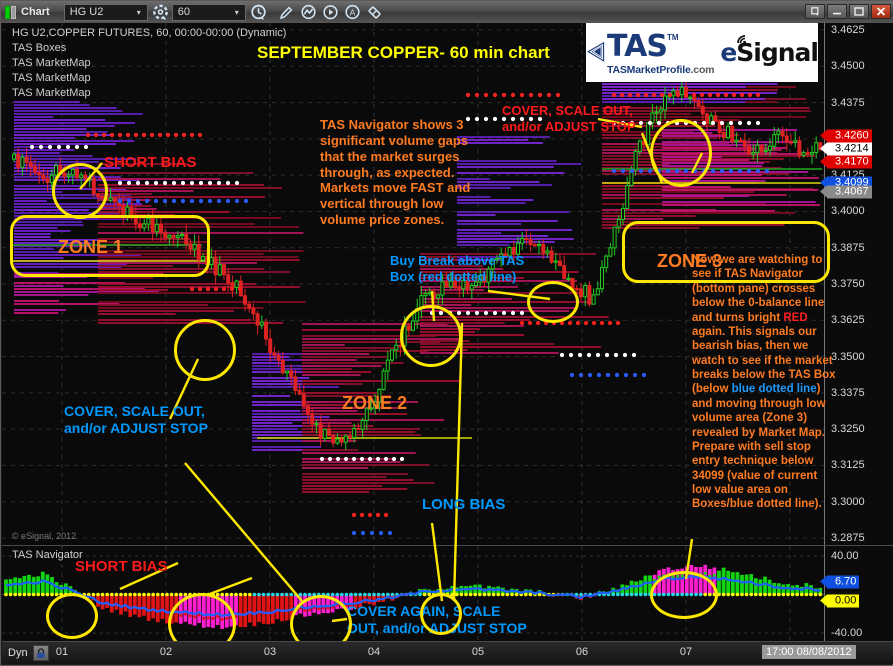  What do you see at coordinates (848, 30) in the screenshot?
I see `price-tick: 3.4625` at bounding box center [848, 30].